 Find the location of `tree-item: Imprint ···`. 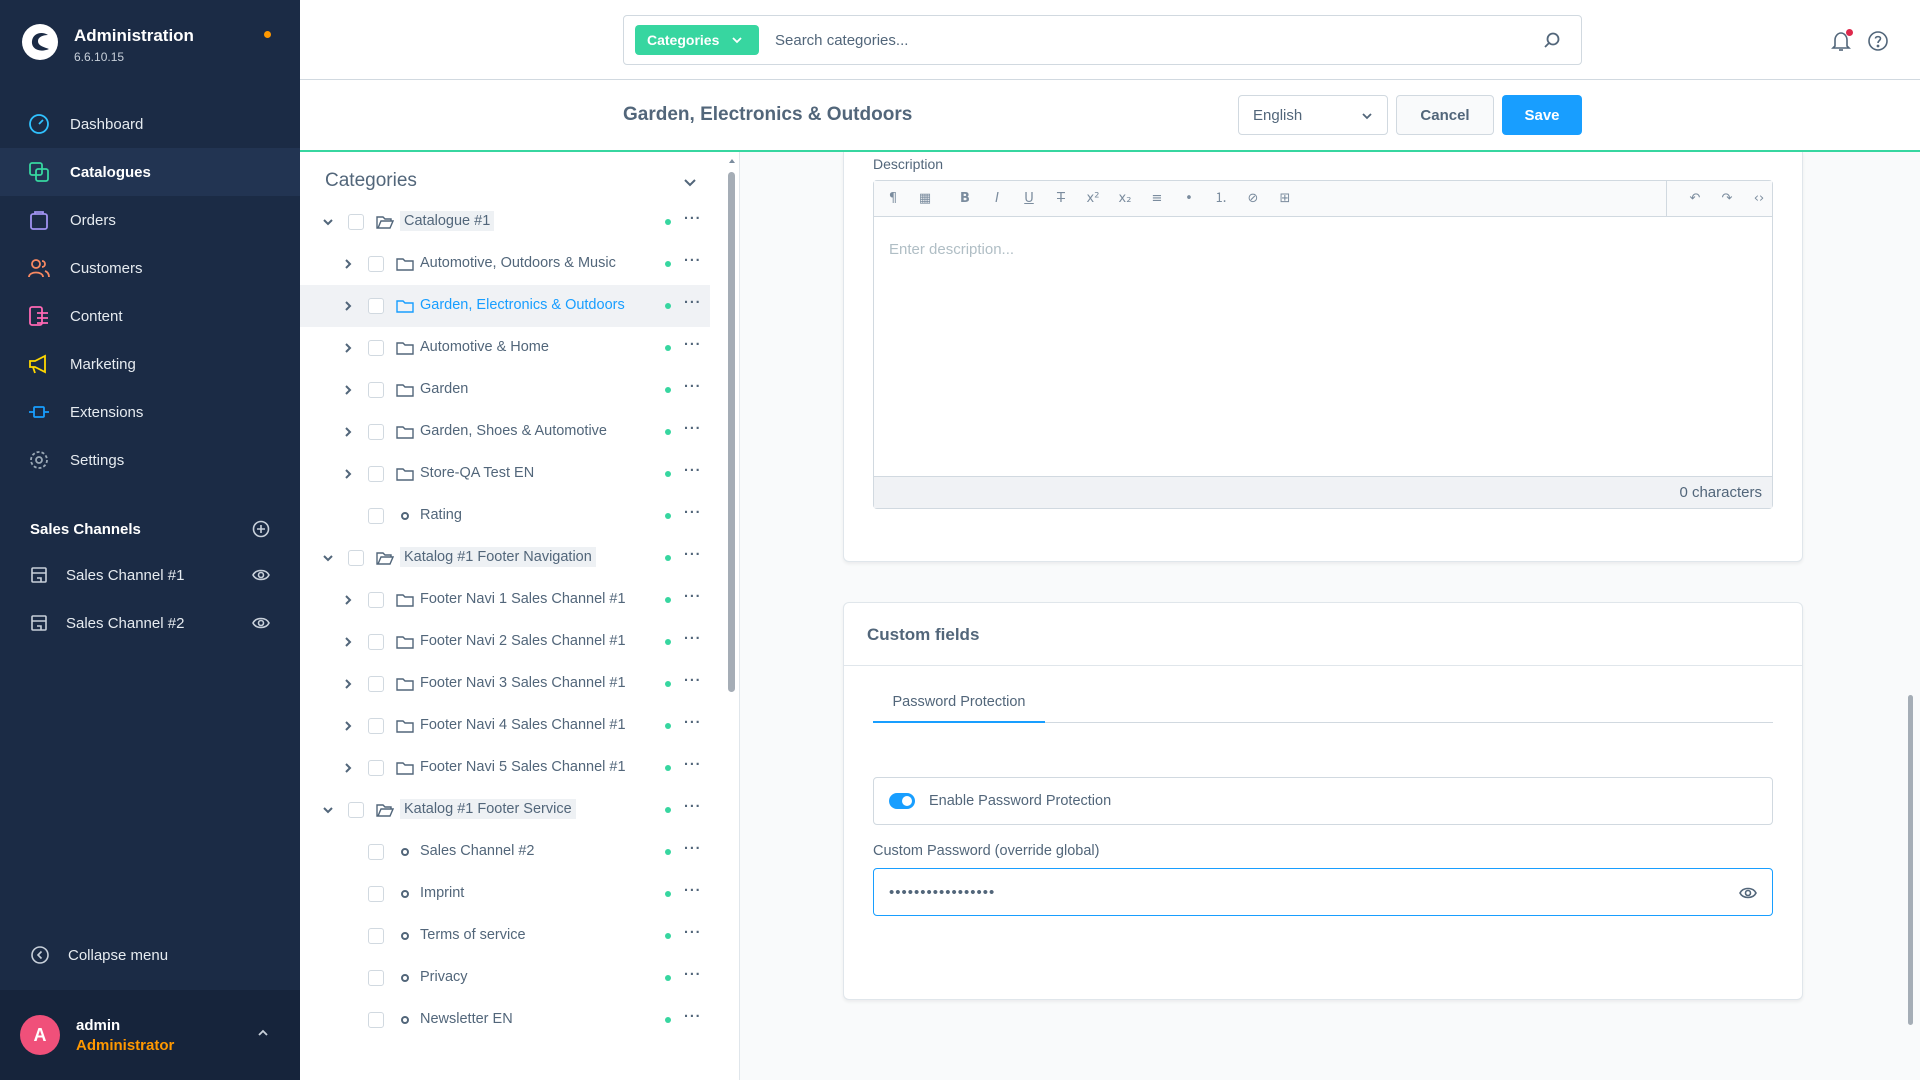

tree-item: Imprint ··· is located at coordinates (505, 894).